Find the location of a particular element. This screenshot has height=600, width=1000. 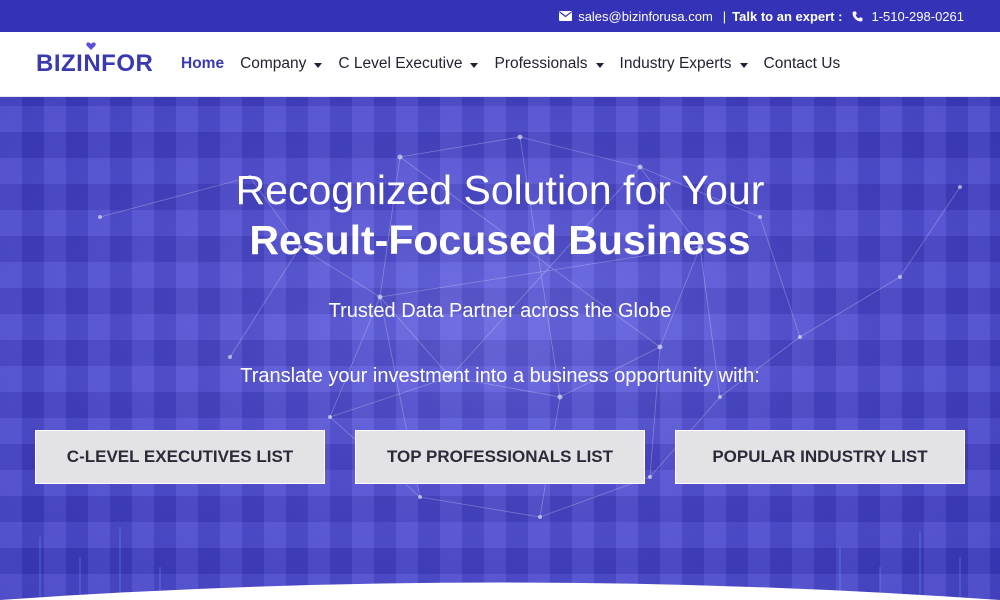

c-level-executives-list-button: C-LEVEL EXECUTIVES LIST is located at coordinates (180, 457).